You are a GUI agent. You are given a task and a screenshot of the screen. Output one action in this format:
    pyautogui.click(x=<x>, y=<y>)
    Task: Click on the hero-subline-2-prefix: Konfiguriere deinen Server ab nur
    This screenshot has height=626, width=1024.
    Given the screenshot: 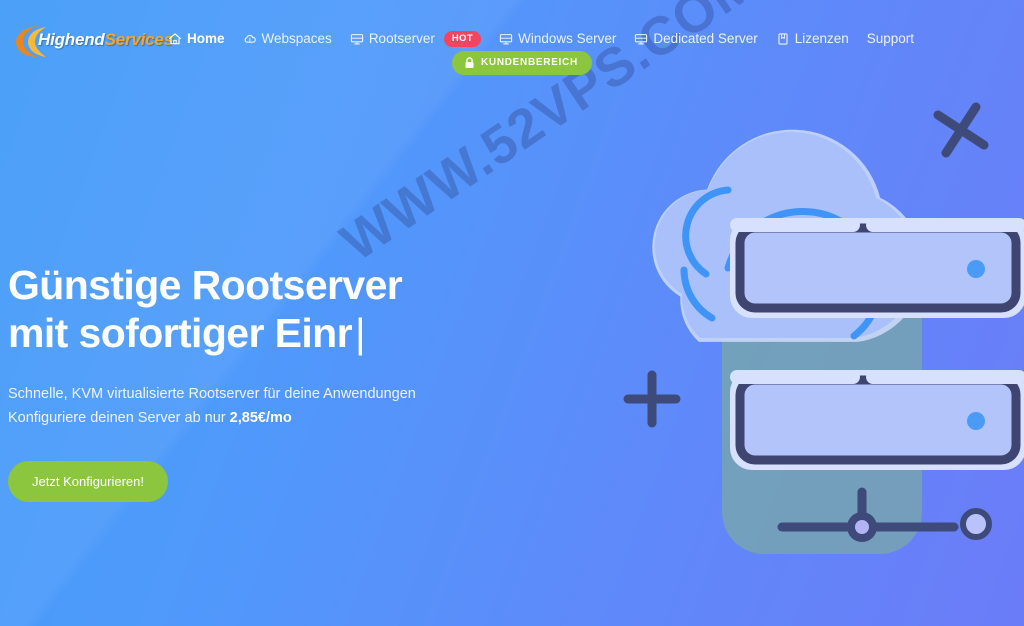 What is the action you would take?
    pyautogui.click(x=119, y=418)
    